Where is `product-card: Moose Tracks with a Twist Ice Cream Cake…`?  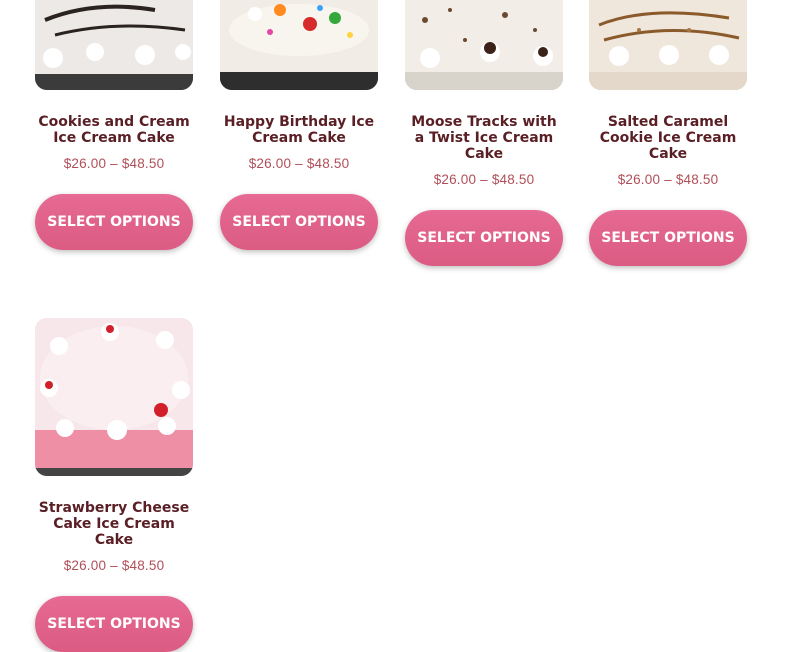
product-card: Moose Tracks with a Twist Ice Cream Cake… is located at coordinates (484, 133).